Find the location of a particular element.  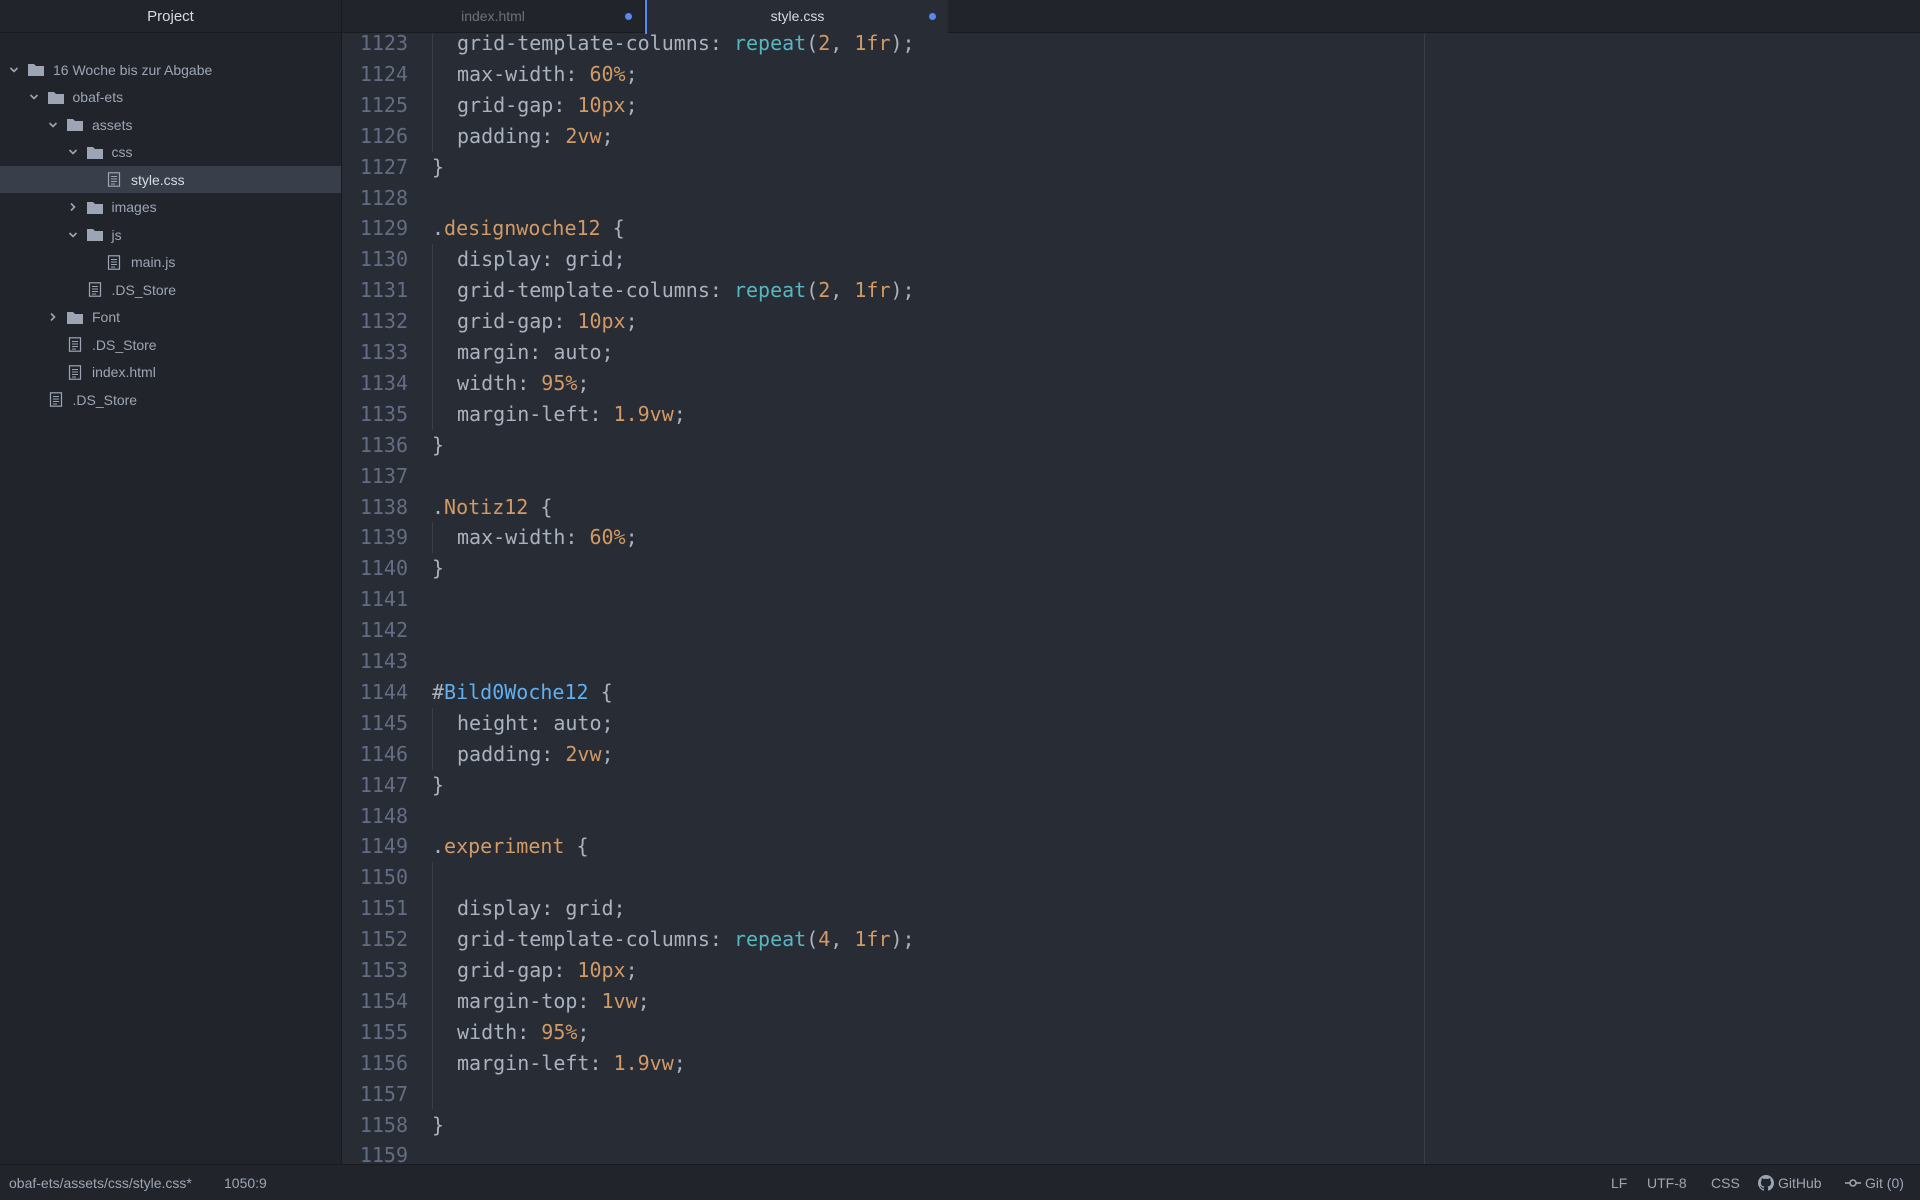

tab-index-html: index.html is located at coordinates (493, 16).